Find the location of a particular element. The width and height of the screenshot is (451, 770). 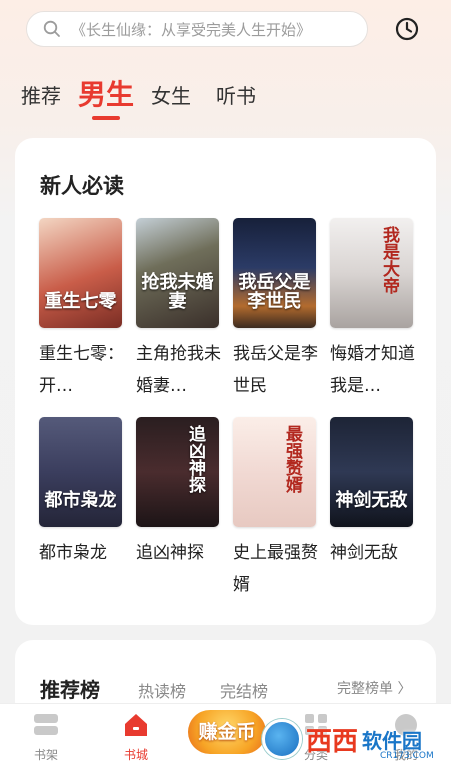

active-tab-indicator is located at coordinates (106, 118).